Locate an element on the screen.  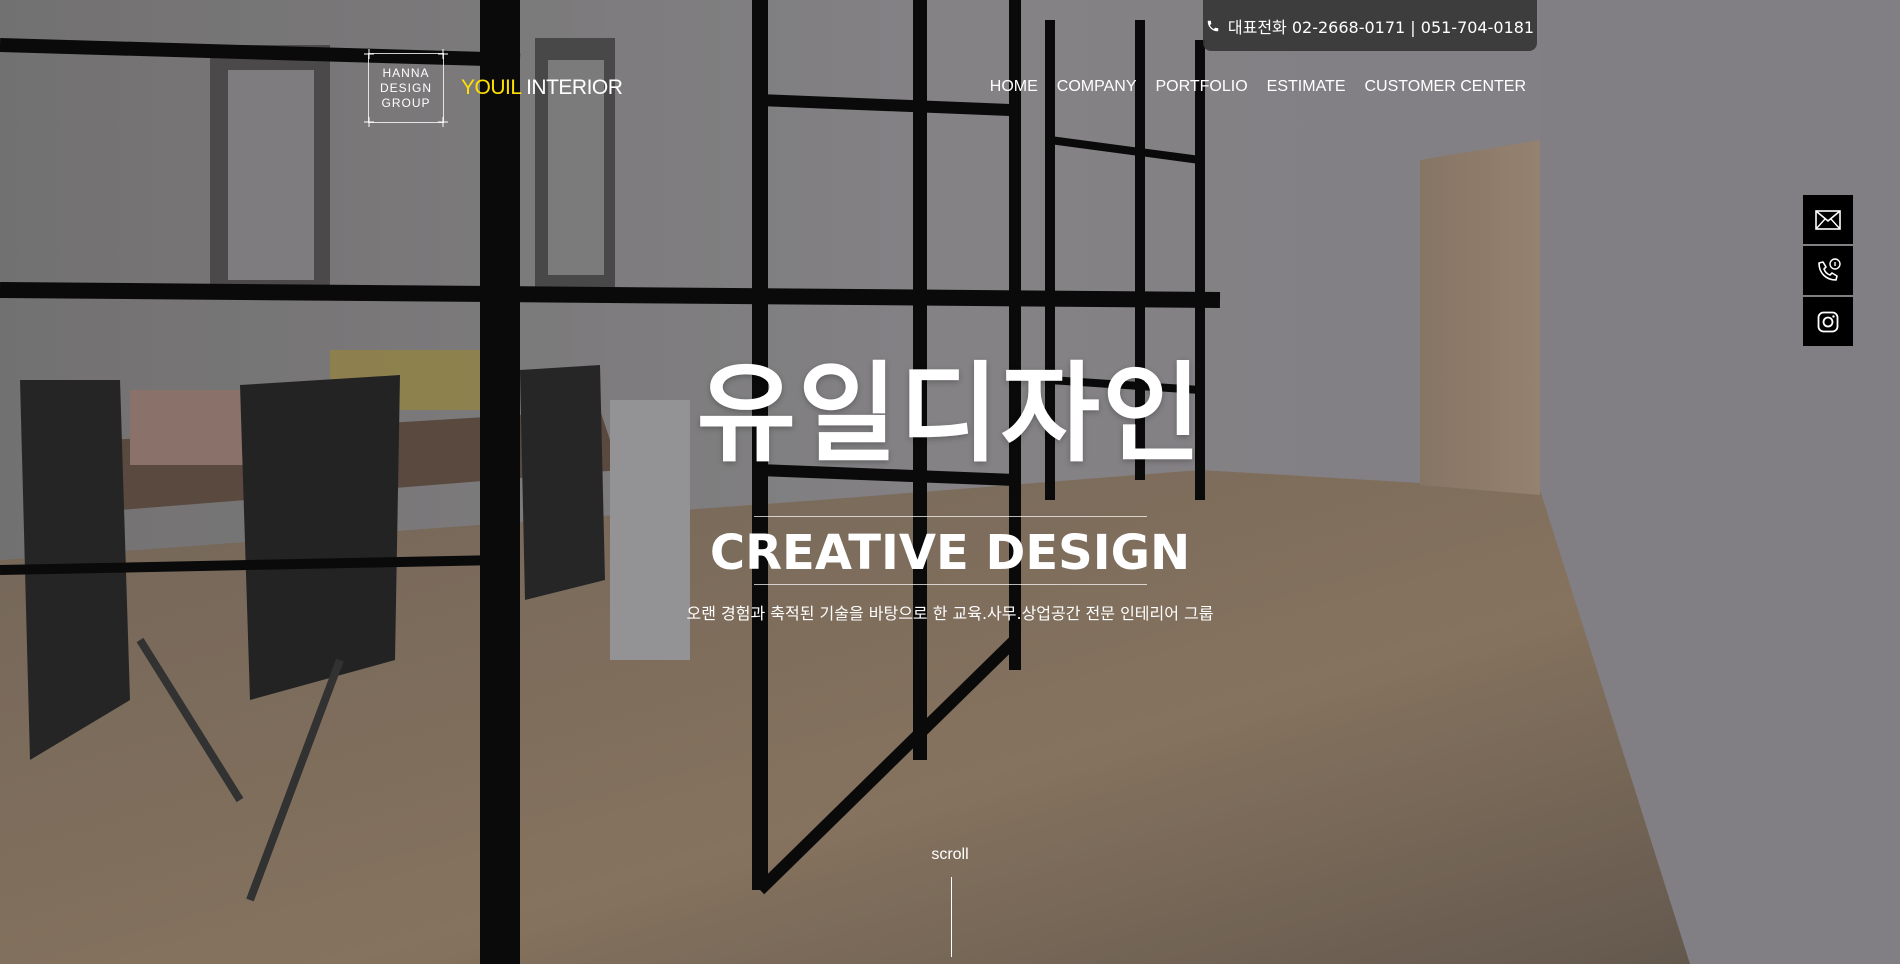
phone-bar: 대표전화 02-2668-0171 | 051-704-0181 is located at coordinates (1370, 25).